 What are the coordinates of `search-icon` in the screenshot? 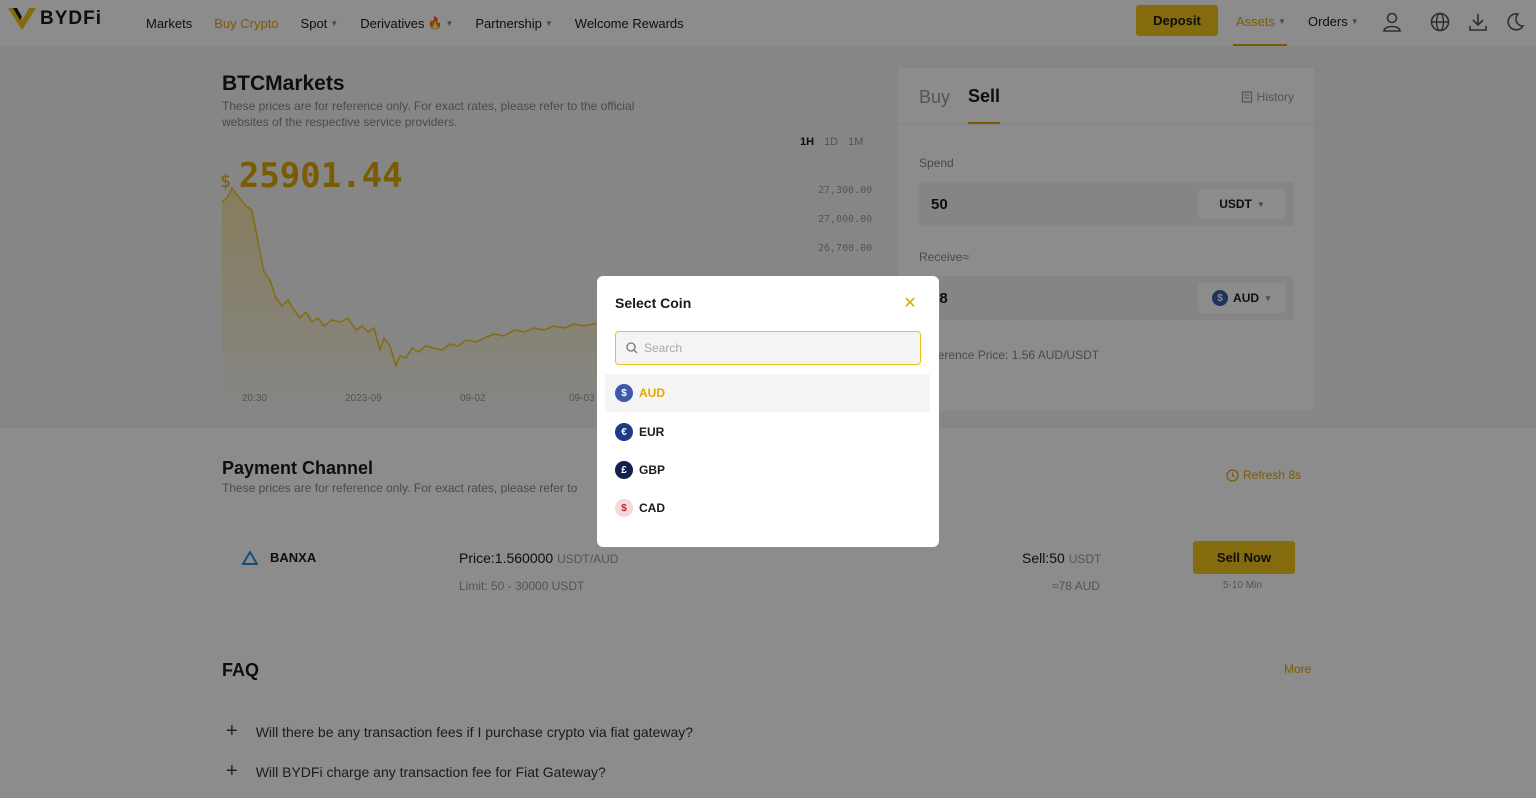 It's located at (632, 348).